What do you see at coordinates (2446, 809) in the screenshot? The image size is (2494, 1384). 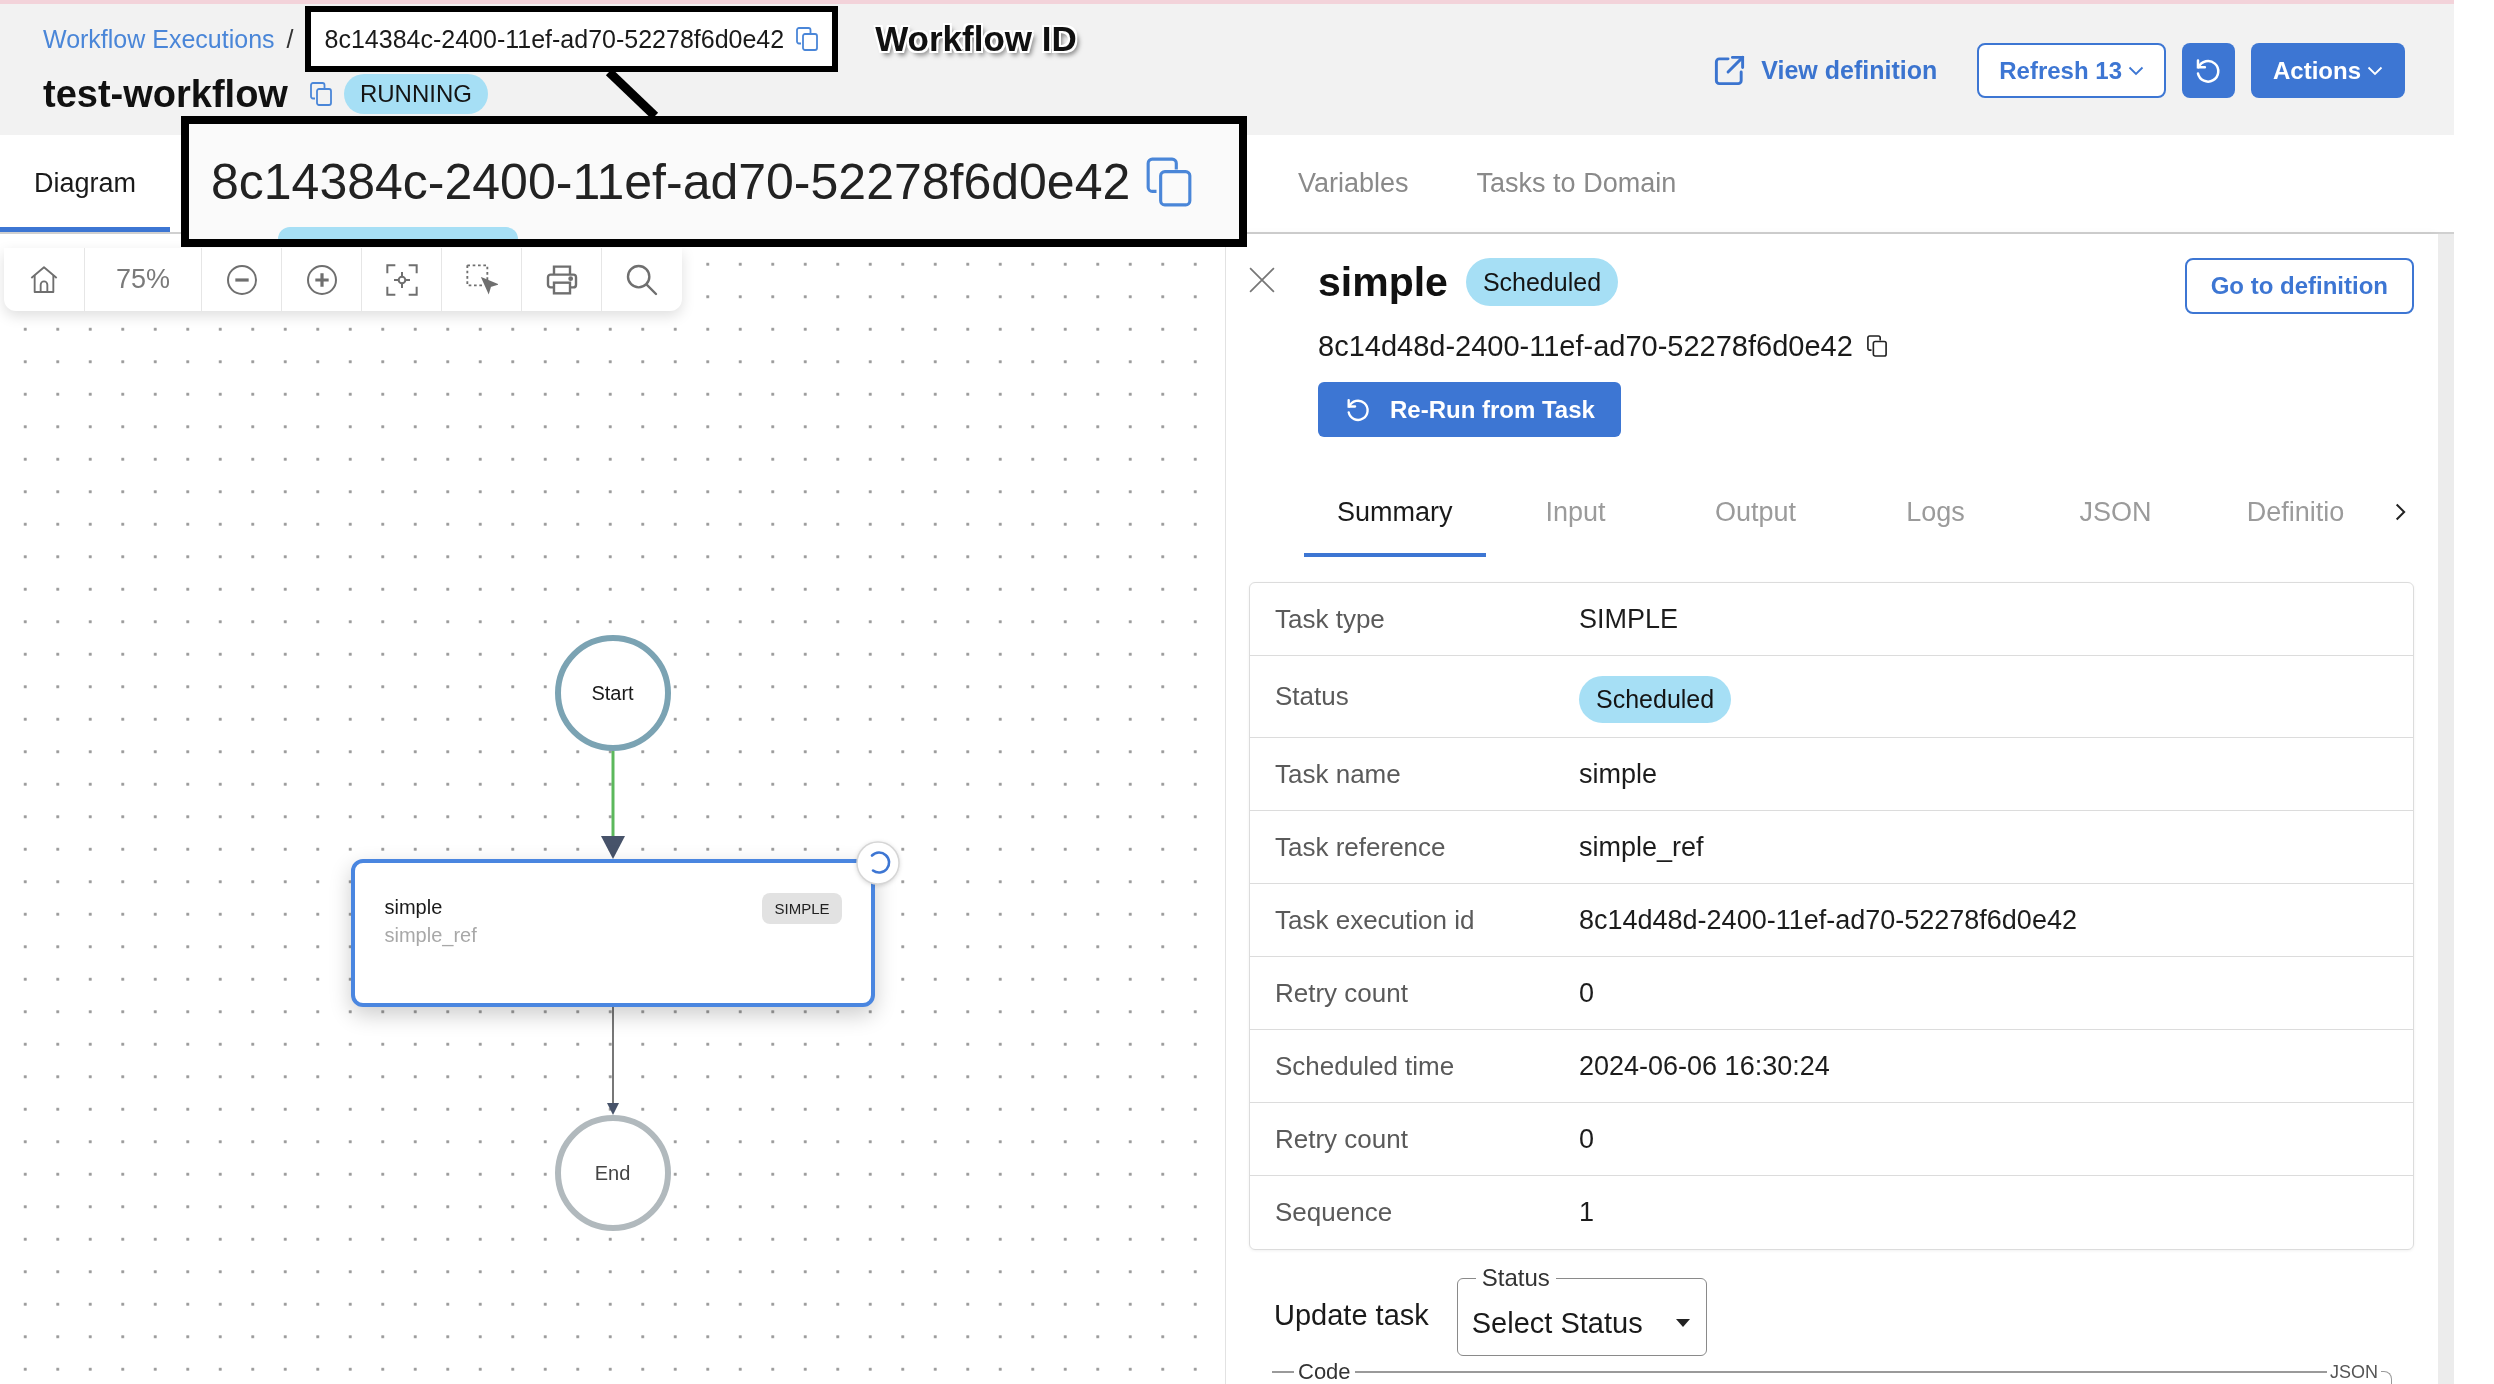 I see `scrollbar` at bounding box center [2446, 809].